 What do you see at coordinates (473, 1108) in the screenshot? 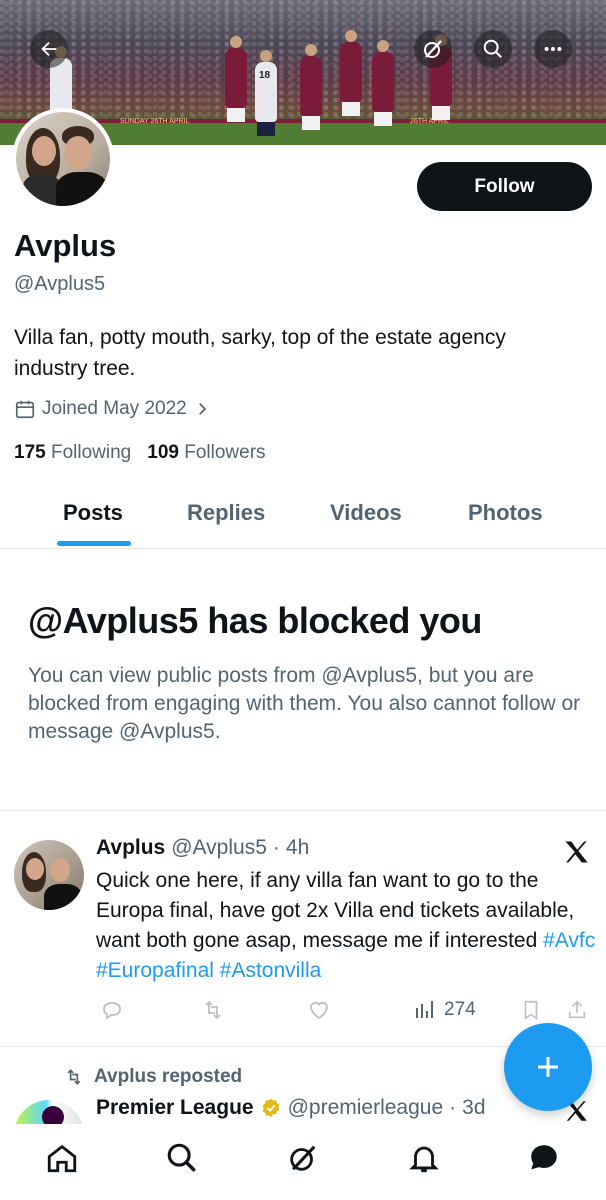
I see `repost-time: 3d` at bounding box center [473, 1108].